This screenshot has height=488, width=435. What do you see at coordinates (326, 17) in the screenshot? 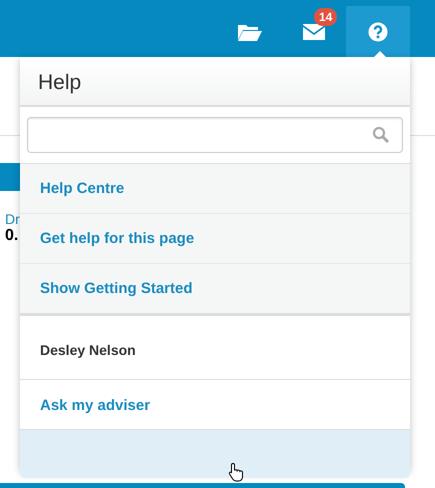
I see `notification-badge: 14` at bounding box center [326, 17].